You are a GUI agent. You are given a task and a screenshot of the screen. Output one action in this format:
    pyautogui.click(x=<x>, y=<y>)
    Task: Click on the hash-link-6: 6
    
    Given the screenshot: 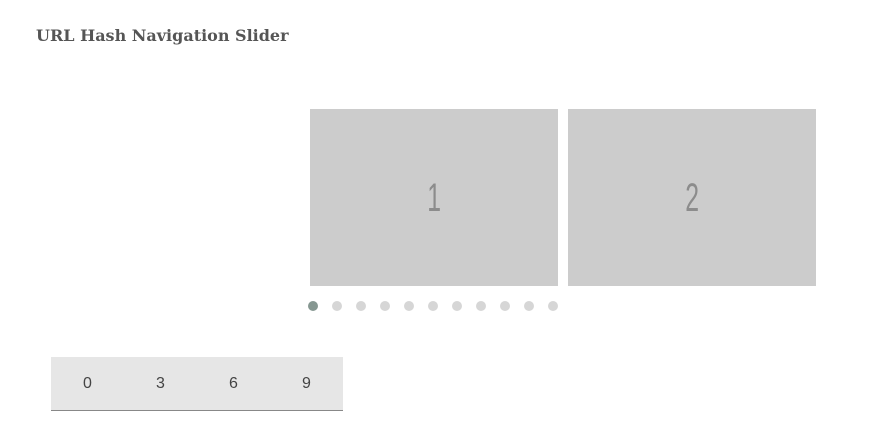 What is the action you would take?
    pyautogui.click(x=233, y=383)
    